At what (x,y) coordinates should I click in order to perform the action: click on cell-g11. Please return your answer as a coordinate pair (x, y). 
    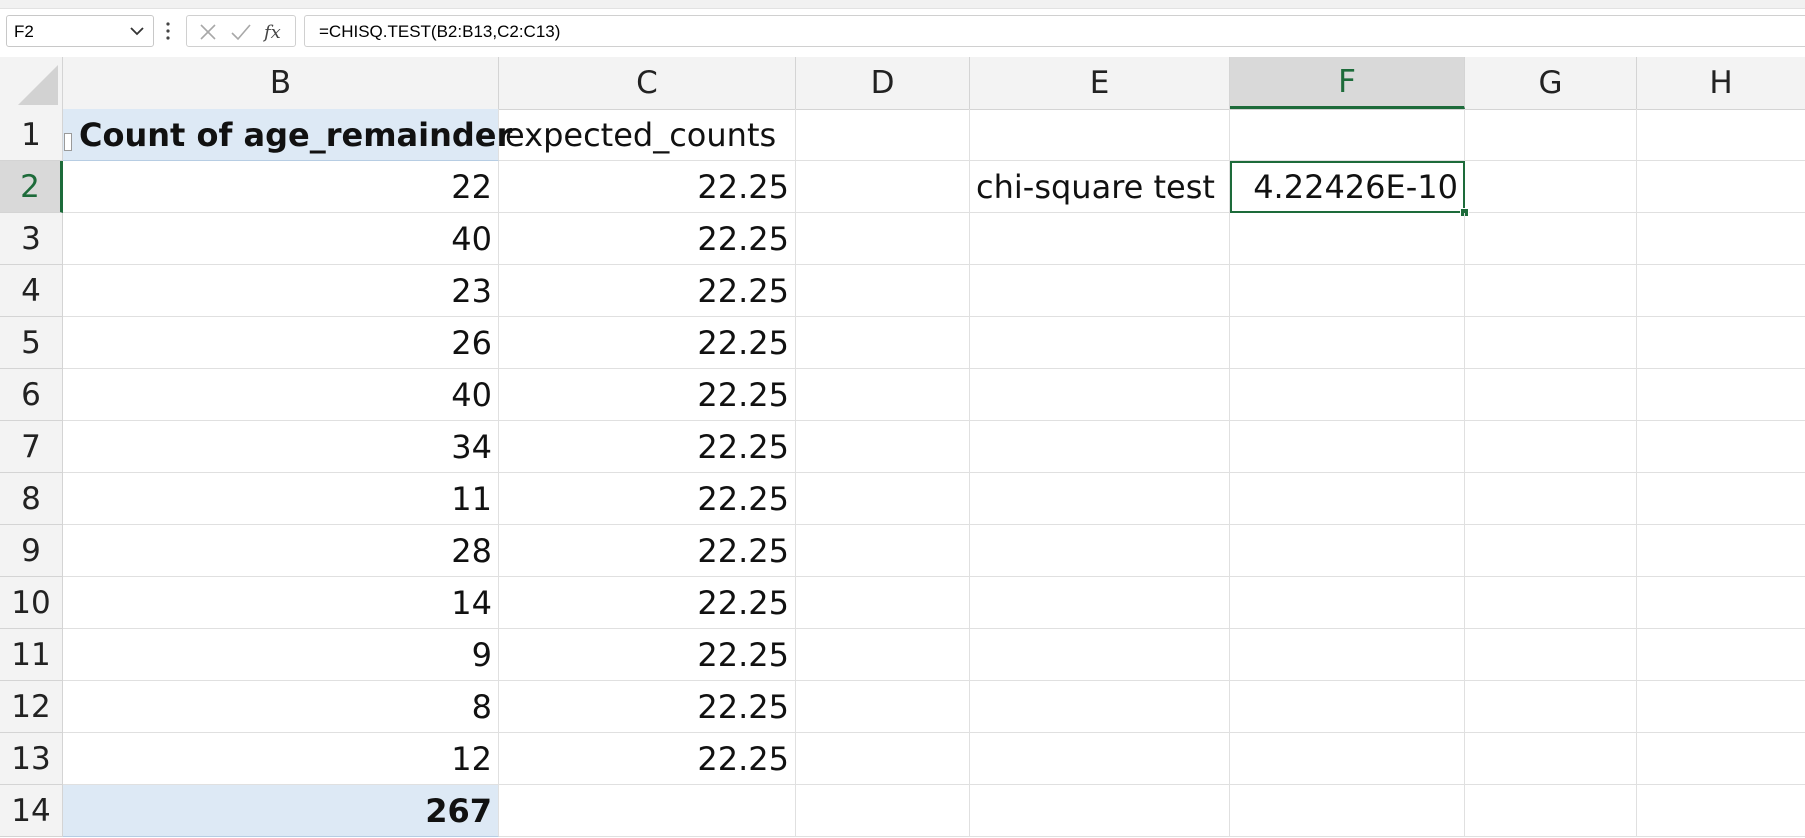
    Looking at the image, I should click on (1551, 655).